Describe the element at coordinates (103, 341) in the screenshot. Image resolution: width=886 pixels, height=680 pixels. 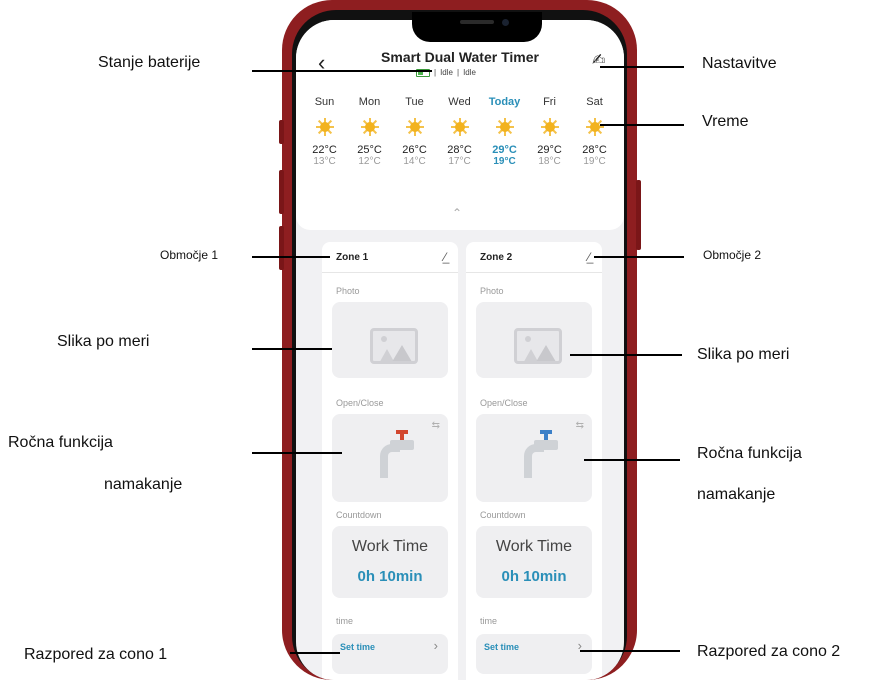
I see `annotation-custom-image-left: Slika po meri` at that location.